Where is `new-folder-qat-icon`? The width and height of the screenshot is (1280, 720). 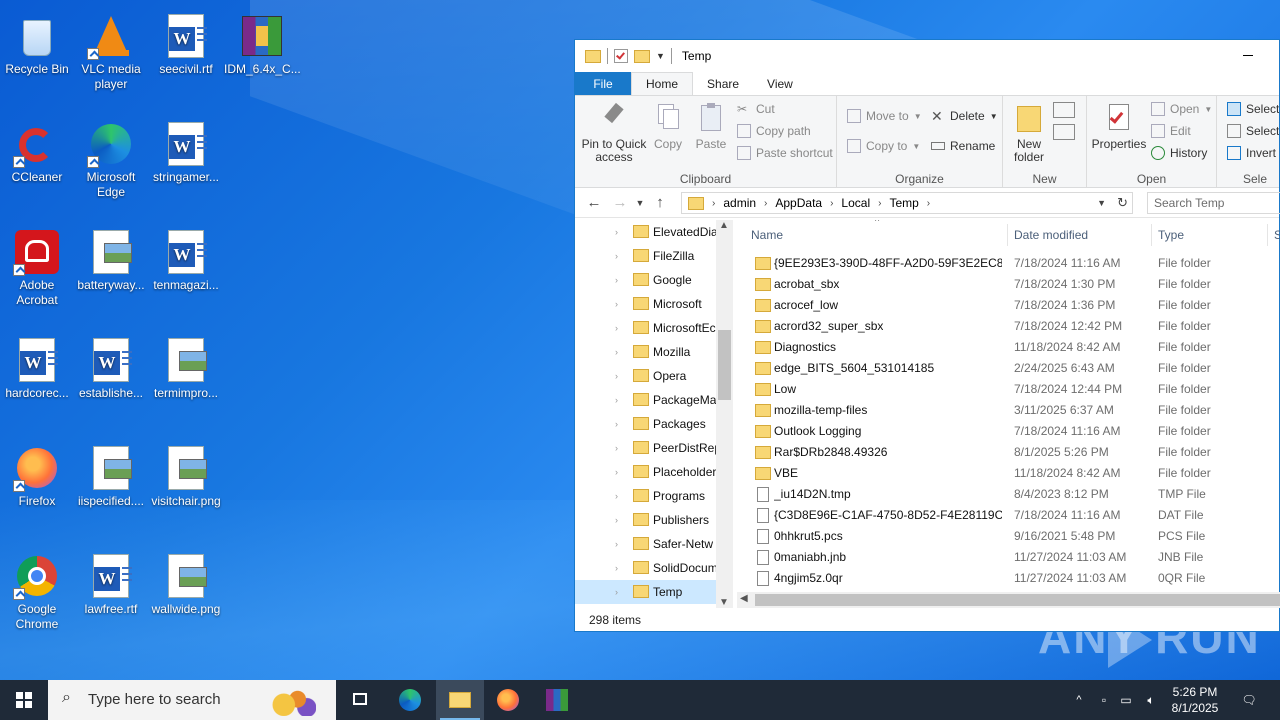 new-folder-qat-icon is located at coordinates (642, 56).